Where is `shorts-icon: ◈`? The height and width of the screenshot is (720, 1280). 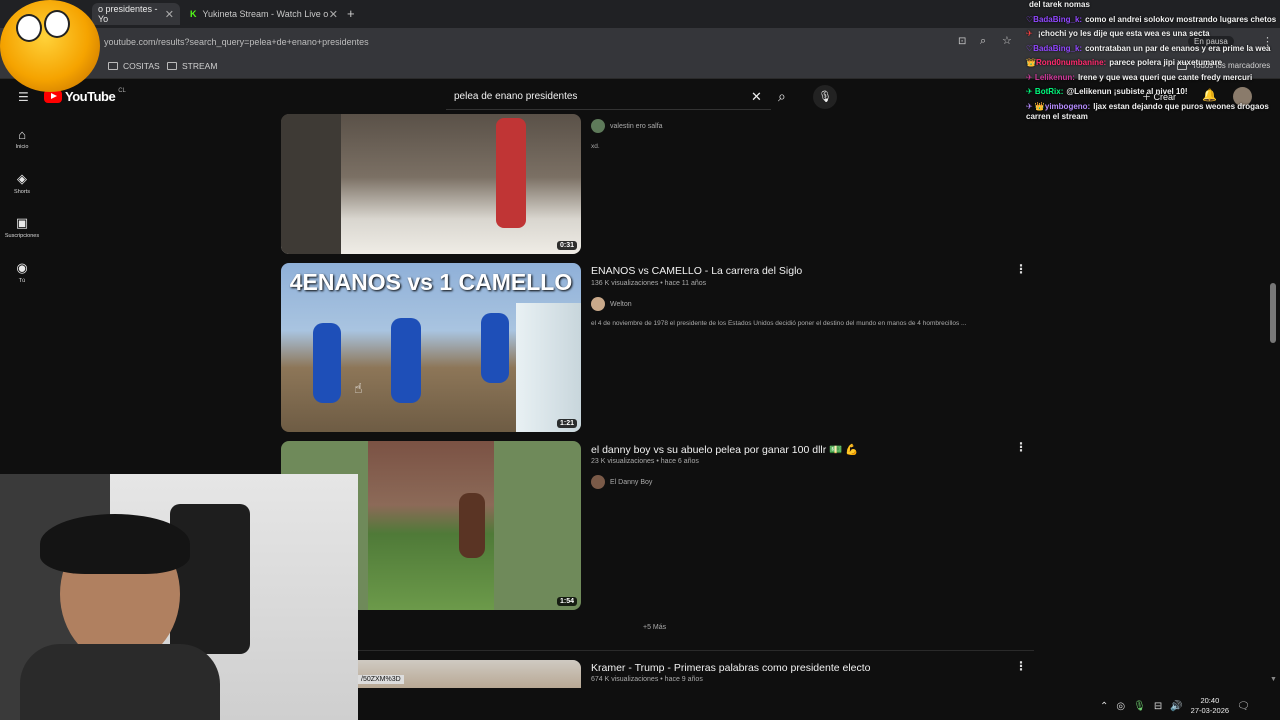
shorts-icon: ◈ is located at coordinates (22, 178).